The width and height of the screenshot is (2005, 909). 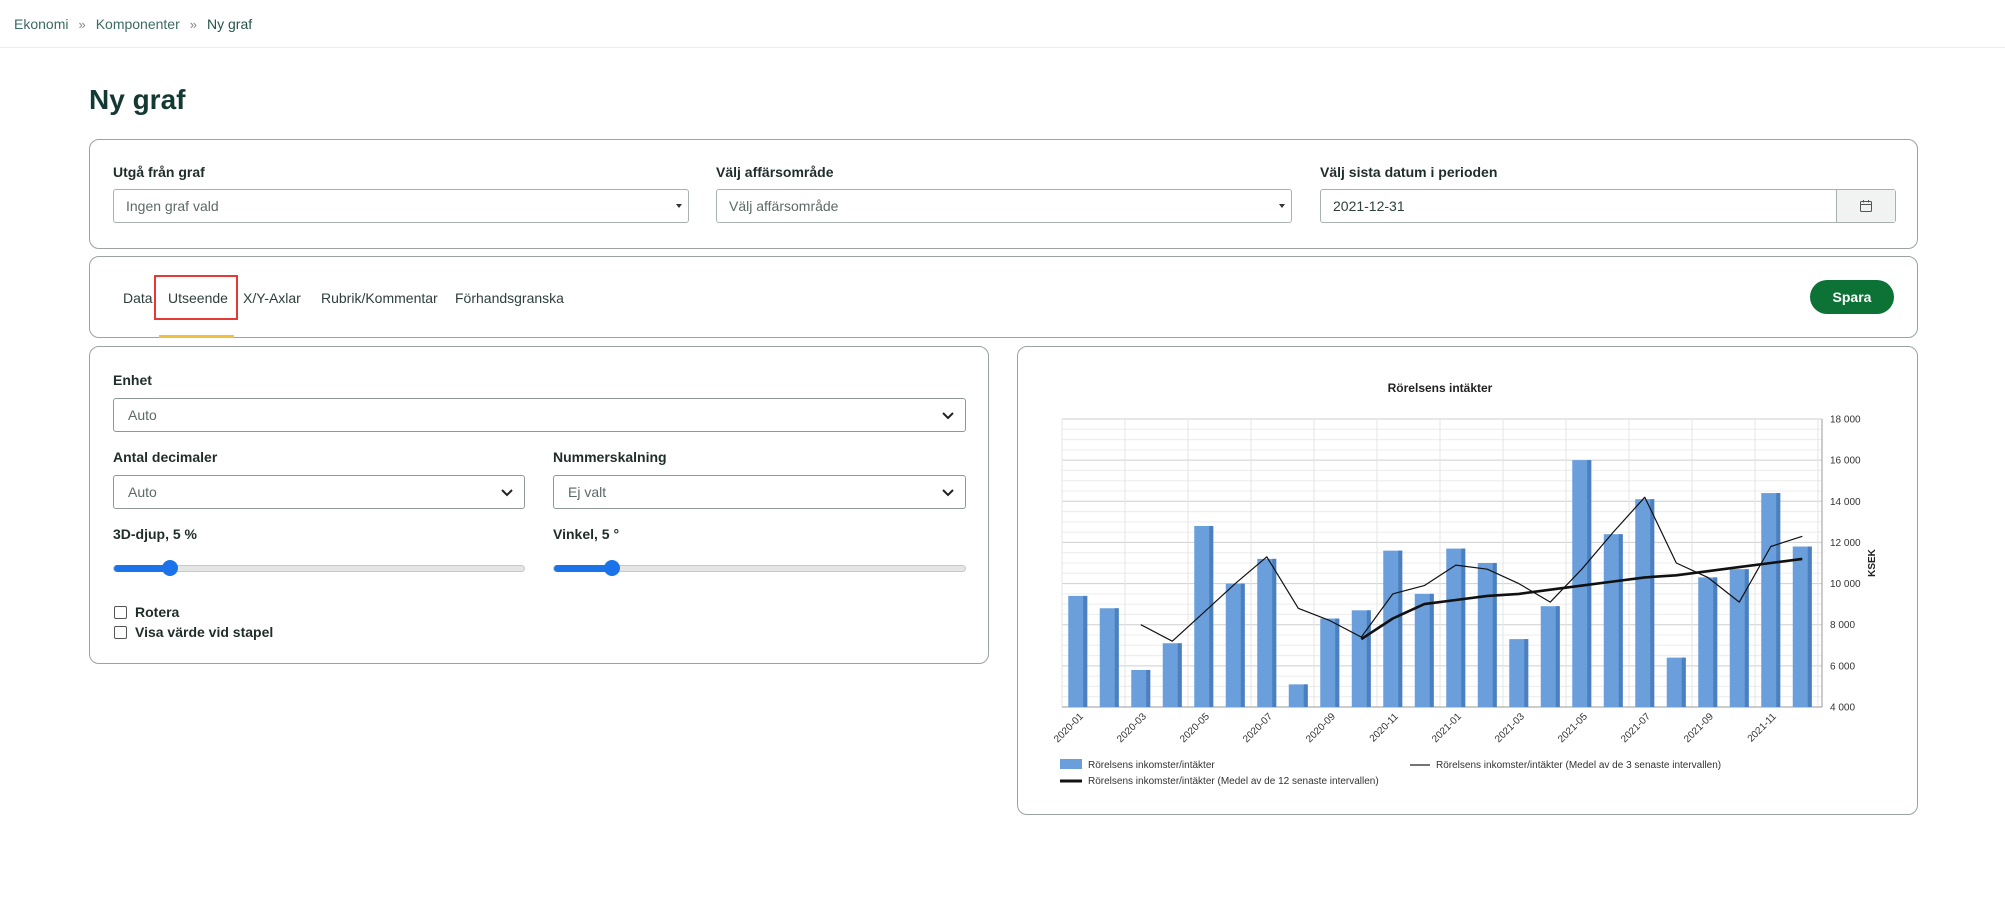 What do you see at coordinates (1699, 728) in the screenshot?
I see `x-tick-label: 2021-09` at bounding box center [1699, 728].